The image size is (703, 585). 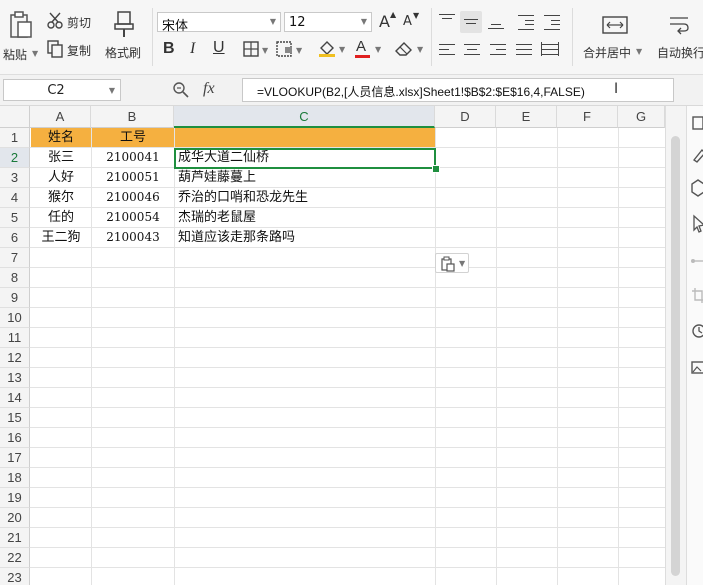 What do you see at coordinates (15, 318) in the screenshot?
I see `row-header-10: 10` at bounding box center [15, 318].